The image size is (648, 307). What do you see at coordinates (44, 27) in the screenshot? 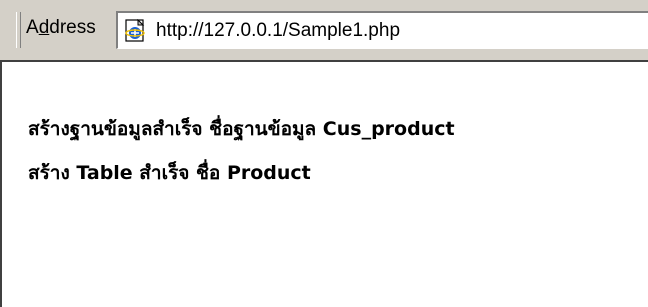
I see `address-label-accelerator: d` at bounding box center [44, 27].